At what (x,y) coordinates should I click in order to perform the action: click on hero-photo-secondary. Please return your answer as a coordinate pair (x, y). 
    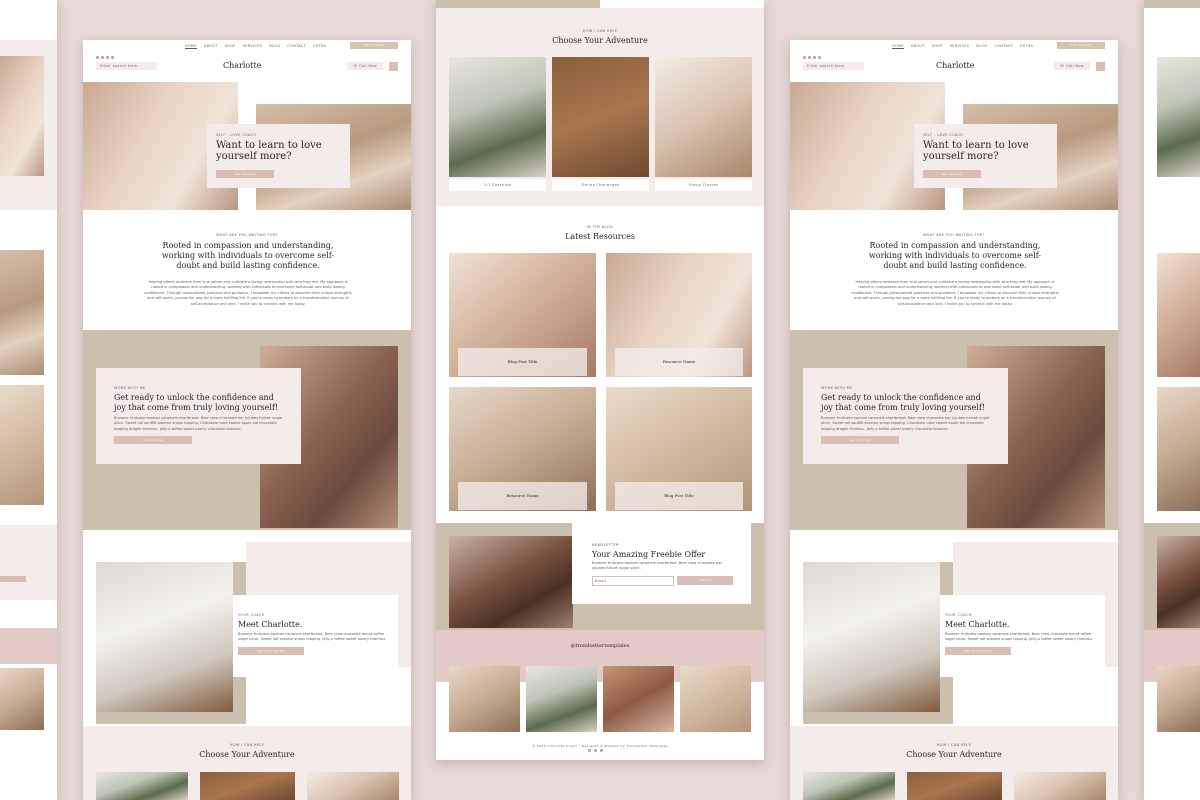
    Looking at the image, I should click on (22, 312).